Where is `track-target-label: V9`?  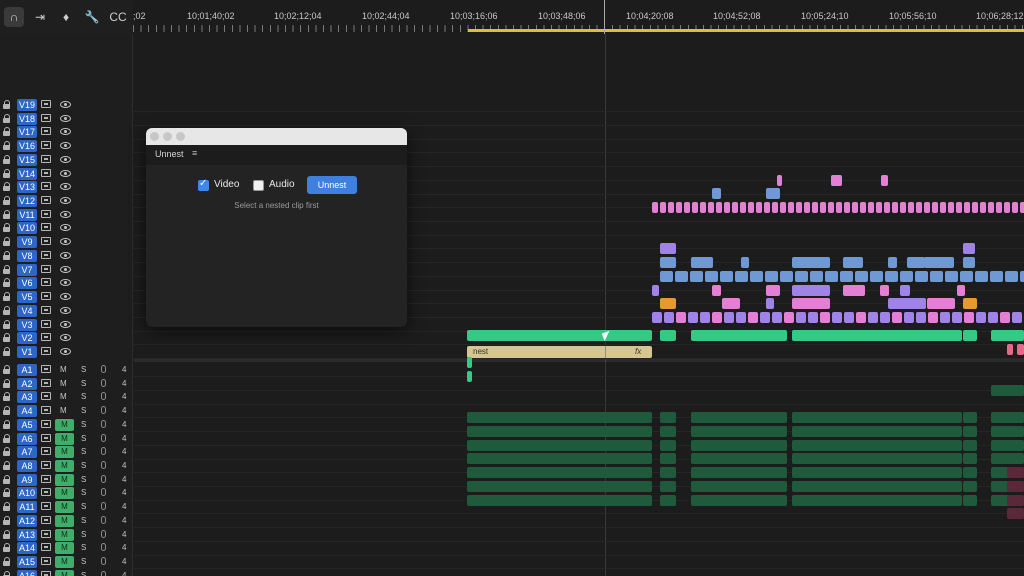
track-target-label: V9 is located at coordinates (27, 242).